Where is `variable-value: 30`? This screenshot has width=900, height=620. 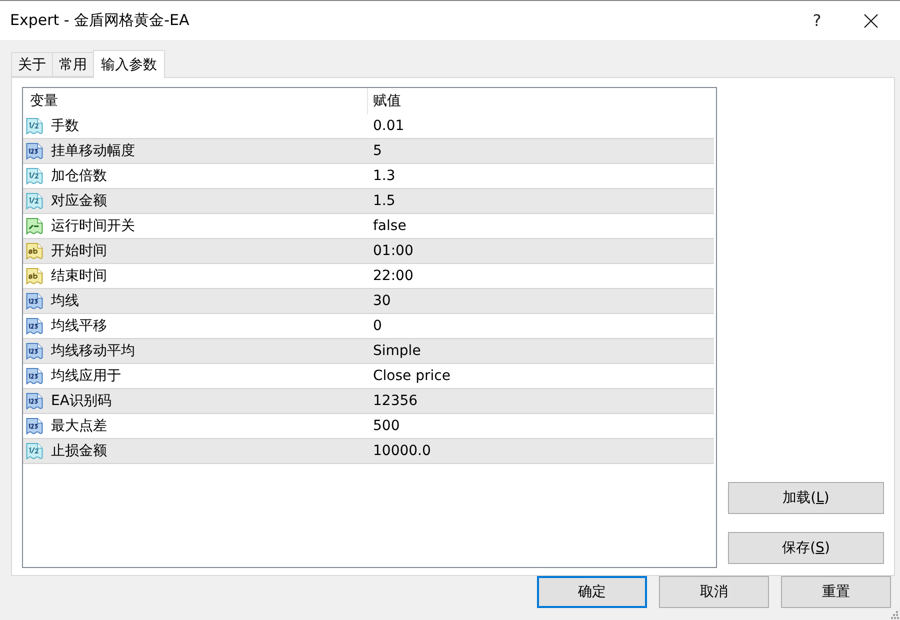 variable-value: 30 is located at coordinates (381, 301).